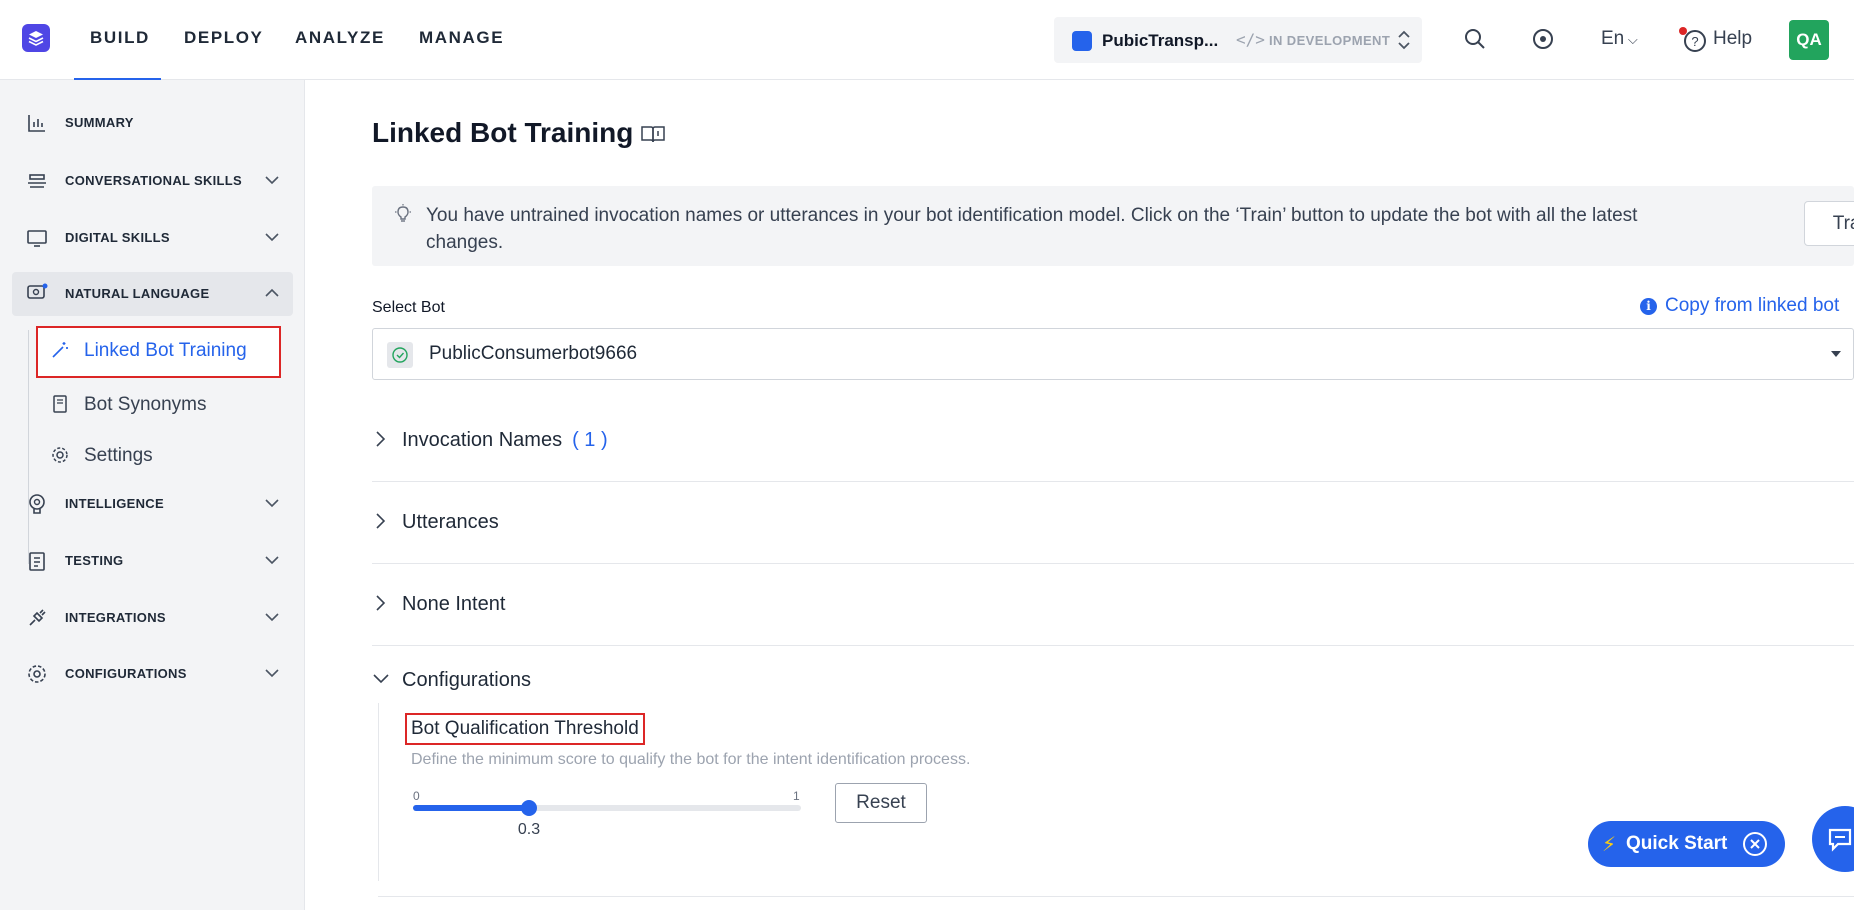 The image size is (1854, 910). What do you see at coordinates (450, 522) in the screenshot?
I see `accordion-title: Utterances` at bounding box center [450, 522].